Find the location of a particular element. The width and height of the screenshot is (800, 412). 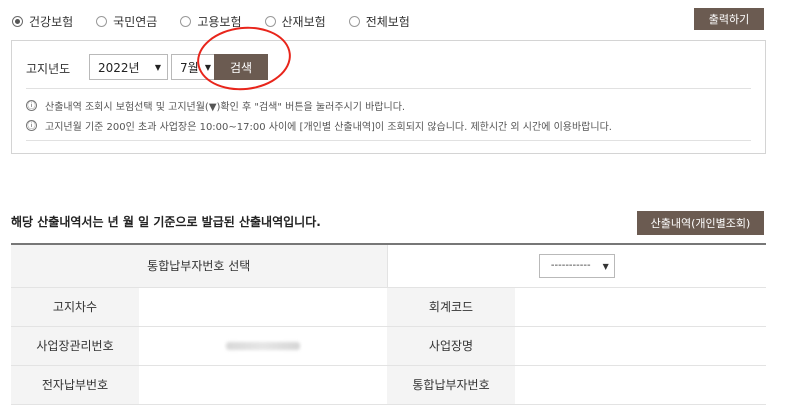

table-header-cell: 회계코드 is located at coordinates (451, 307).